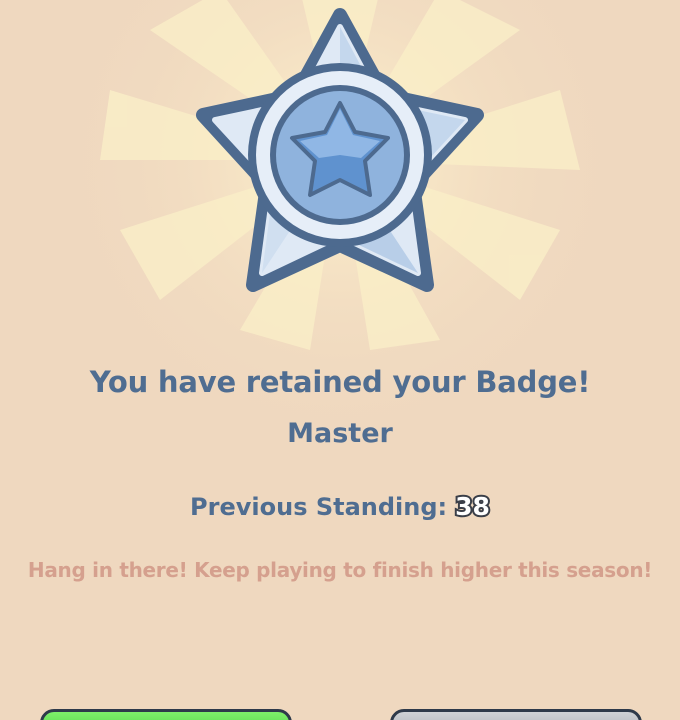 Image resolution: width=680 pixels, height=720 pixels. What do you see at coordinates (516, 714) in the screenshot?
I see `secondary-button` at bounding box center [516, 714].